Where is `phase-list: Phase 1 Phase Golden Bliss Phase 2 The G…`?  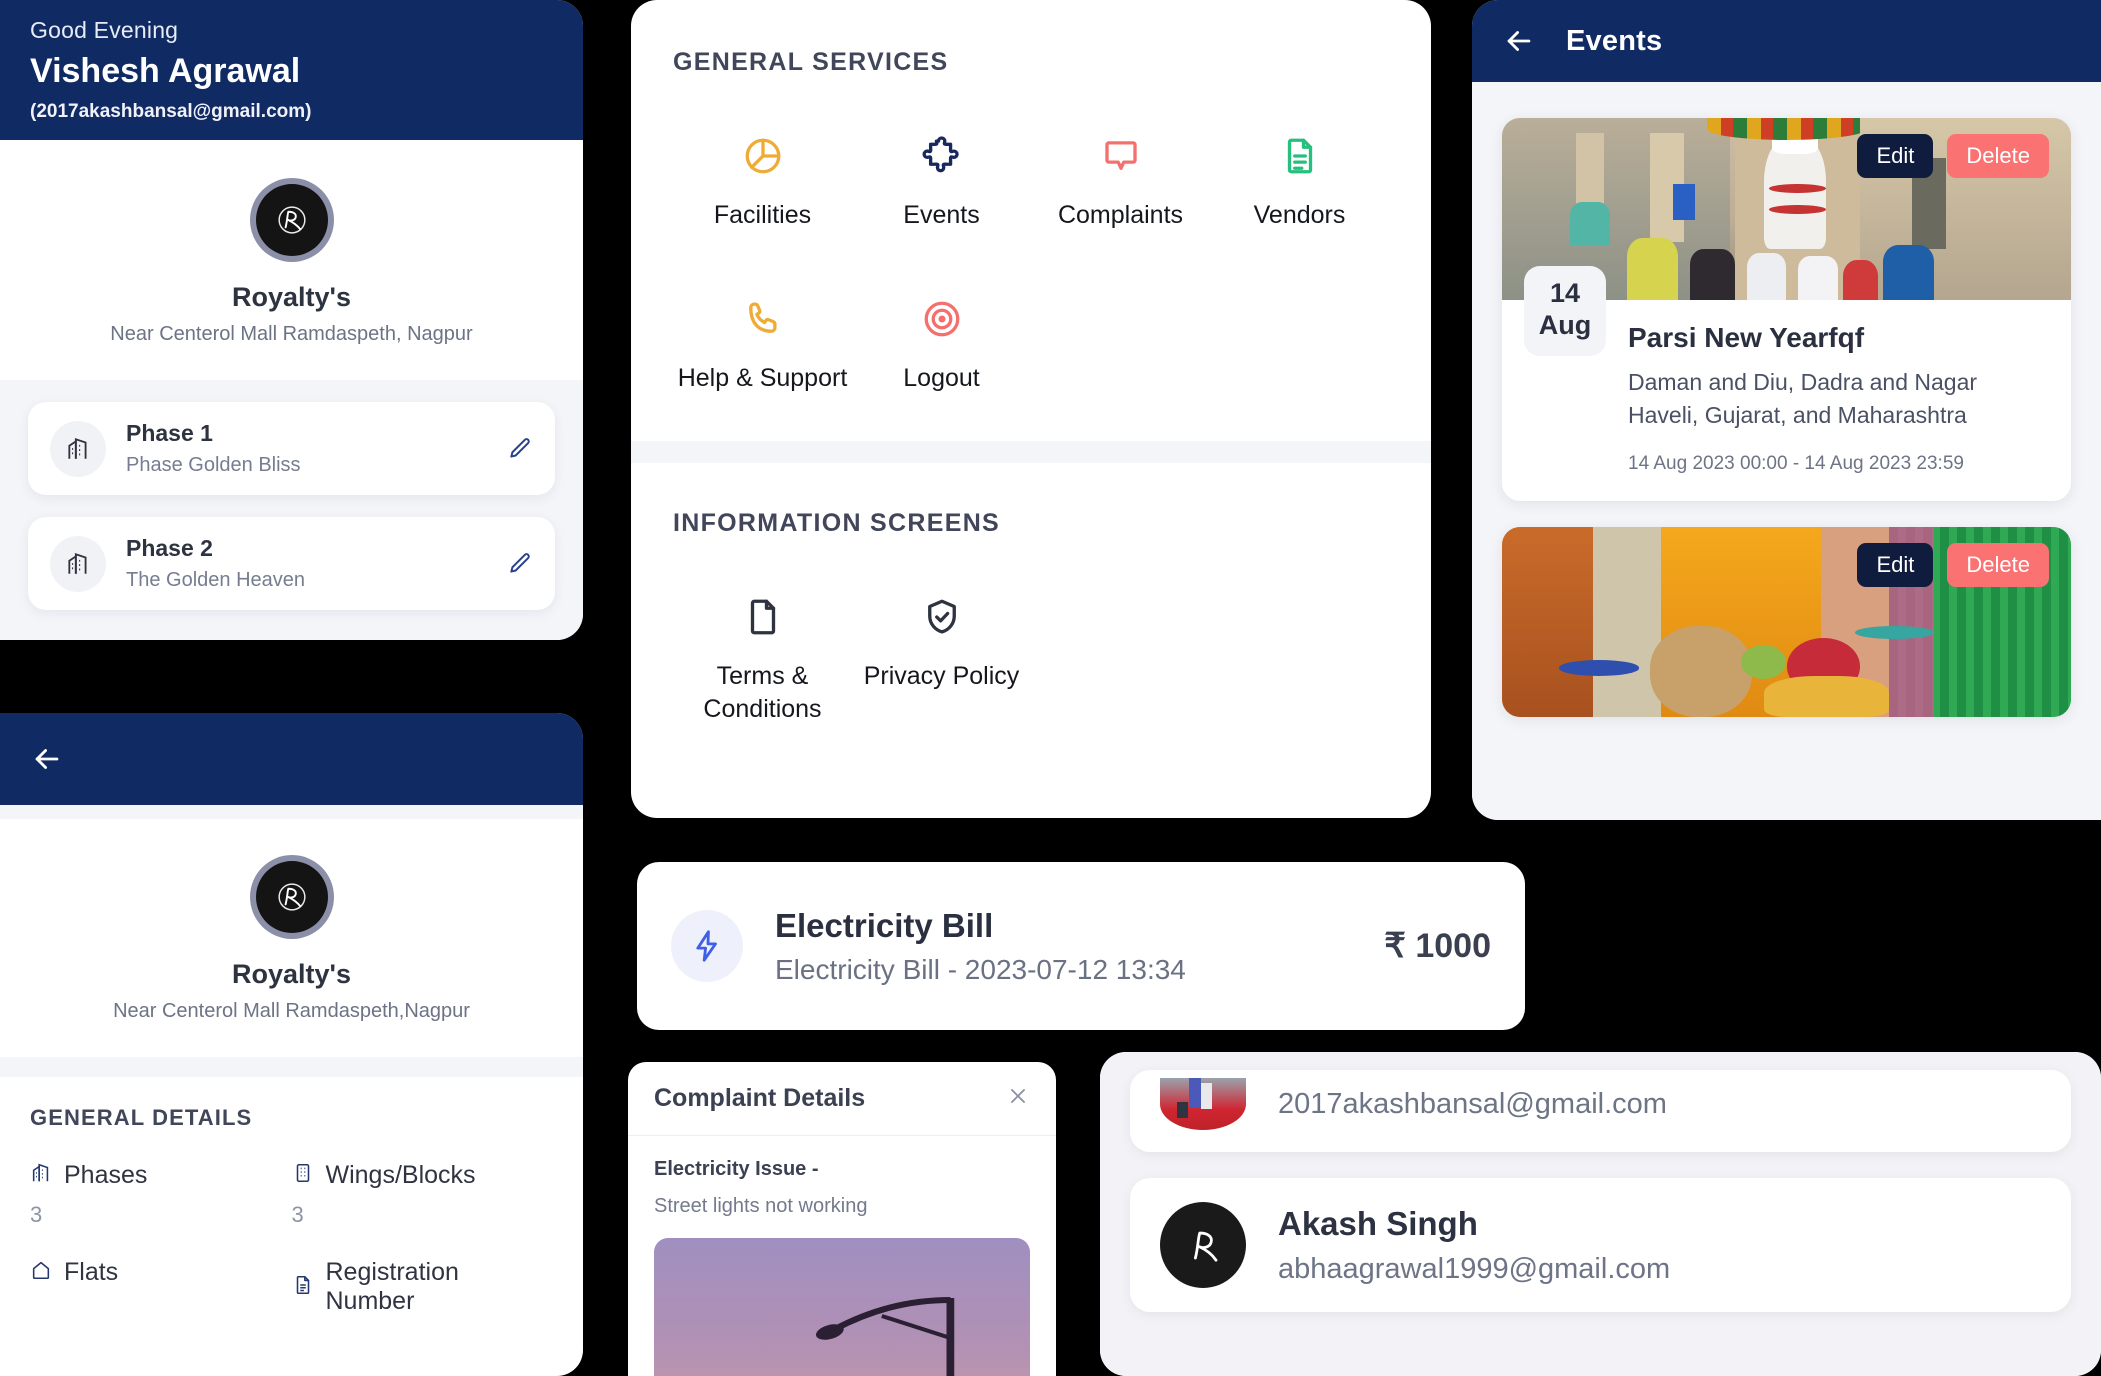
phase-list: Phase 1 Phase Golden Bliss Phase 2 The G… is located at coordinates (291, 510).